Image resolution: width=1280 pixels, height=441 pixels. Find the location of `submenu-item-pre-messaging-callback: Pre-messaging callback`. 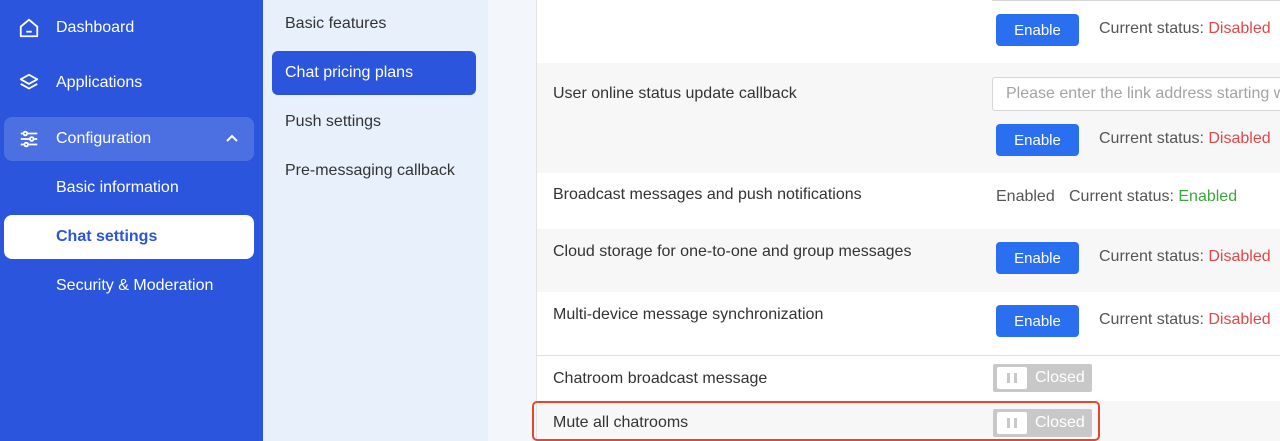

submenu-item-pre-messaging-callback: Pre-messaging callback is located at coordinates (374, 171).